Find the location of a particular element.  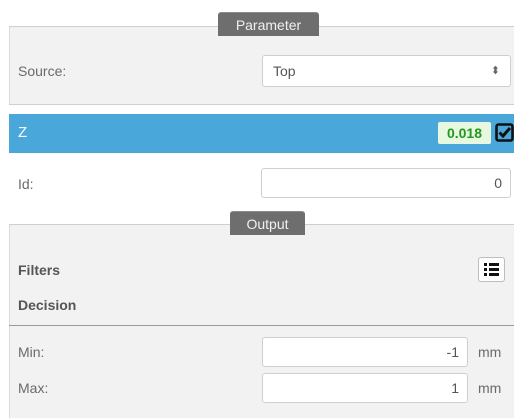

select-arrows-icon: ⬍ is located at coordinates (495, 71).